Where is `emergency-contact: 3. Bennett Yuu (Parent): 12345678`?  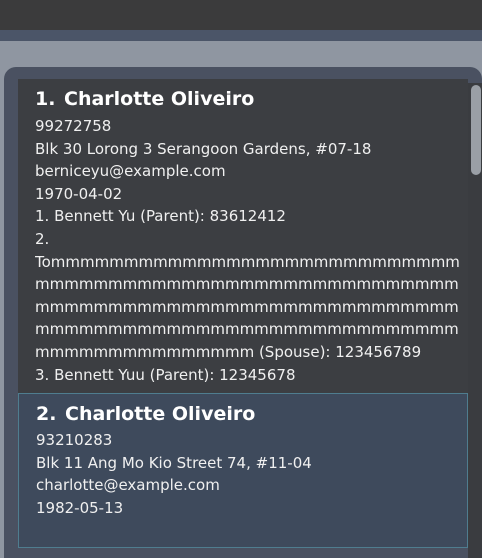 emergency-contact: 3. Bennett Yuu (Parent): 12345678 is located at coordinates (165, 374).